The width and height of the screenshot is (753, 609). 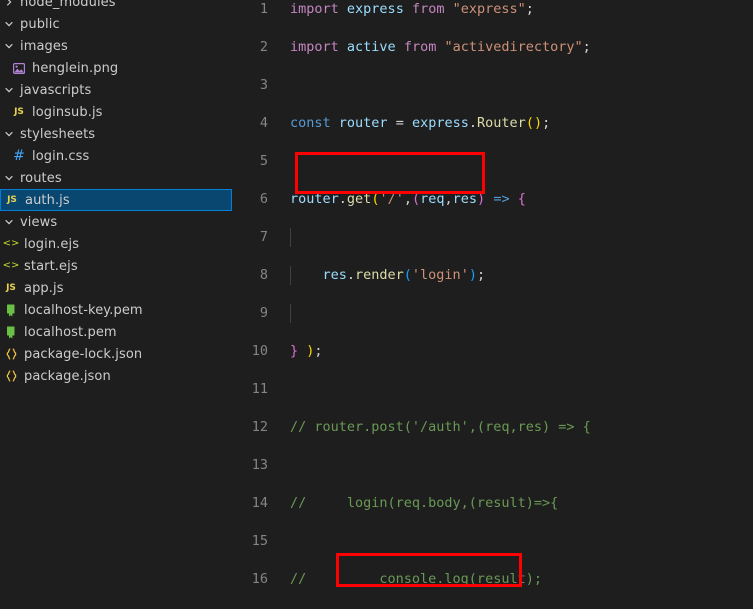 What do you see at coordinates (19, 68) in the screenshot?
I see `image-file-icon` at bounding box center [19, 68].